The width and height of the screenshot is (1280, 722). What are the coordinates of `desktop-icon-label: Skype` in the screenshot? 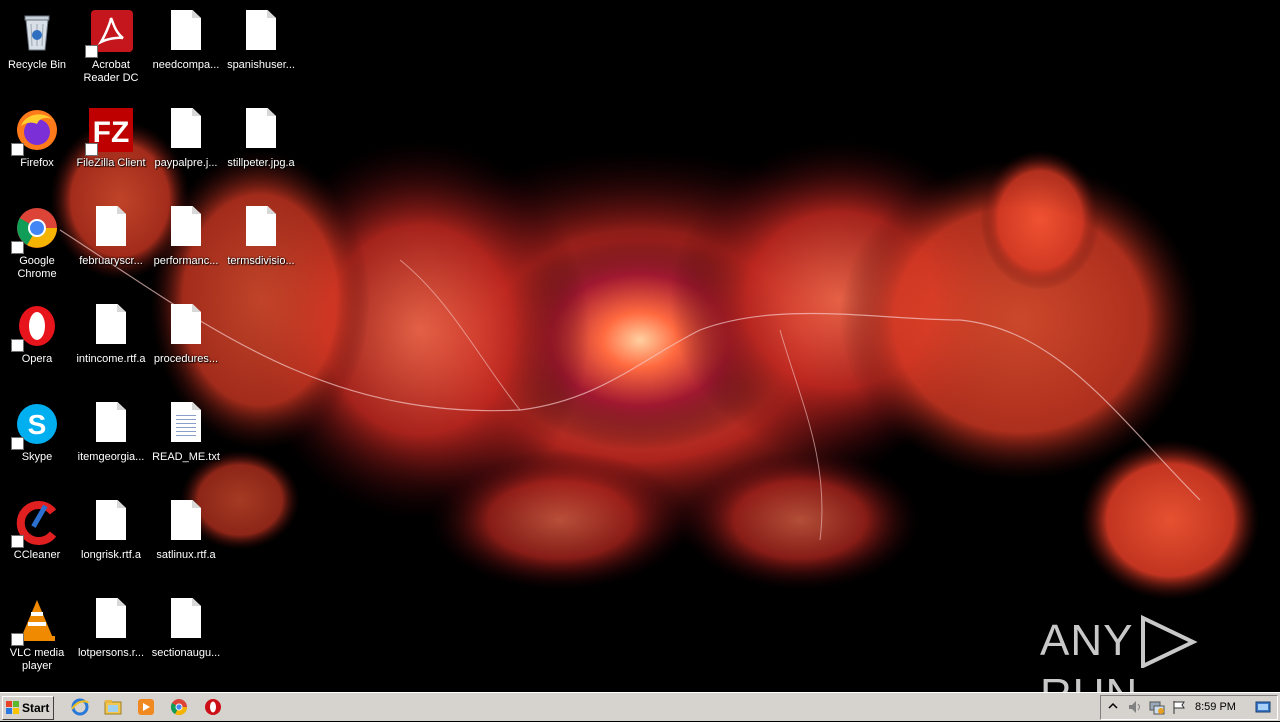 It's located at (37, 457).